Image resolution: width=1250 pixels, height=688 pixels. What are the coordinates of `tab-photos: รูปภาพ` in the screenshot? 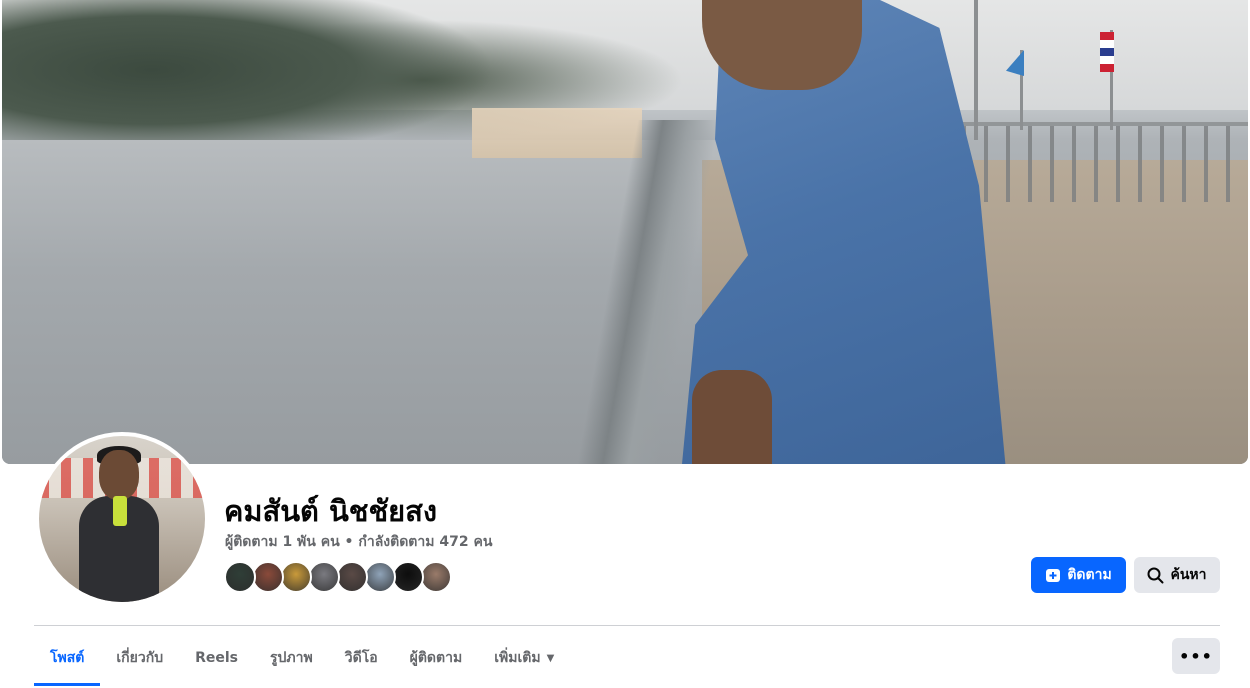 It's located at (291, 658).